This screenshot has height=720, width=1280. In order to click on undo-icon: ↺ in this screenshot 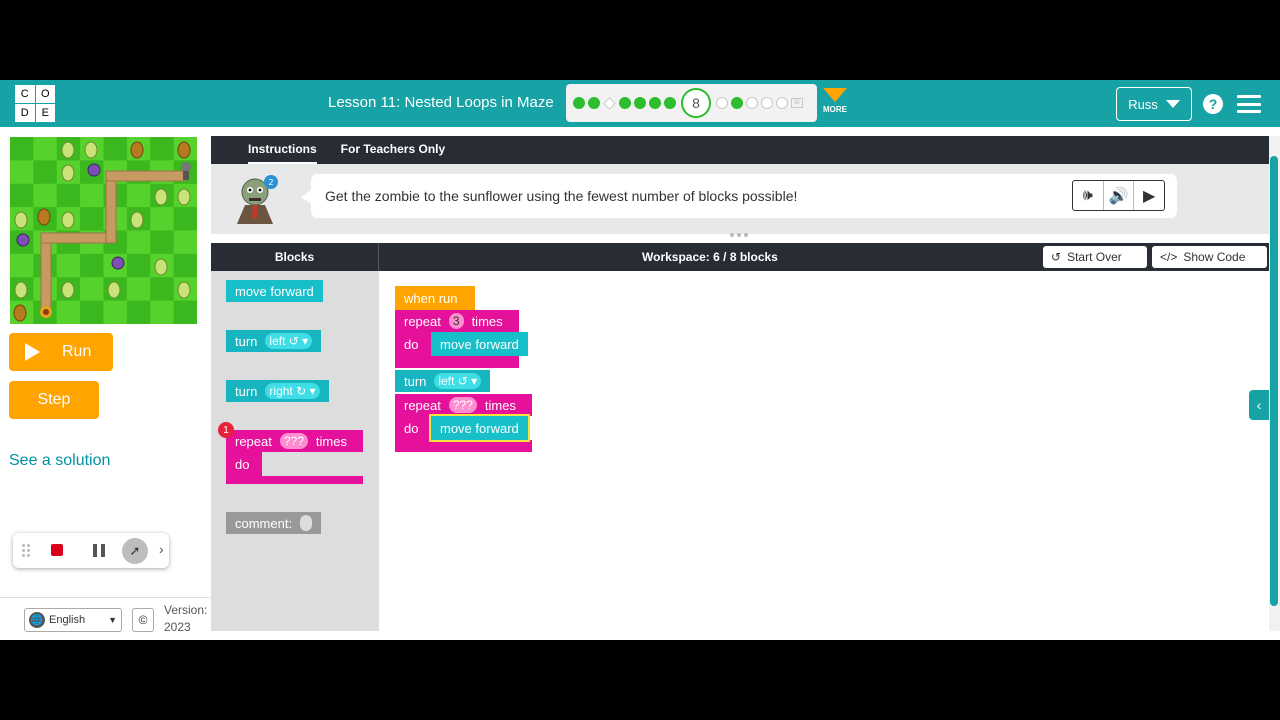, I will do `click(1056, 257)`.